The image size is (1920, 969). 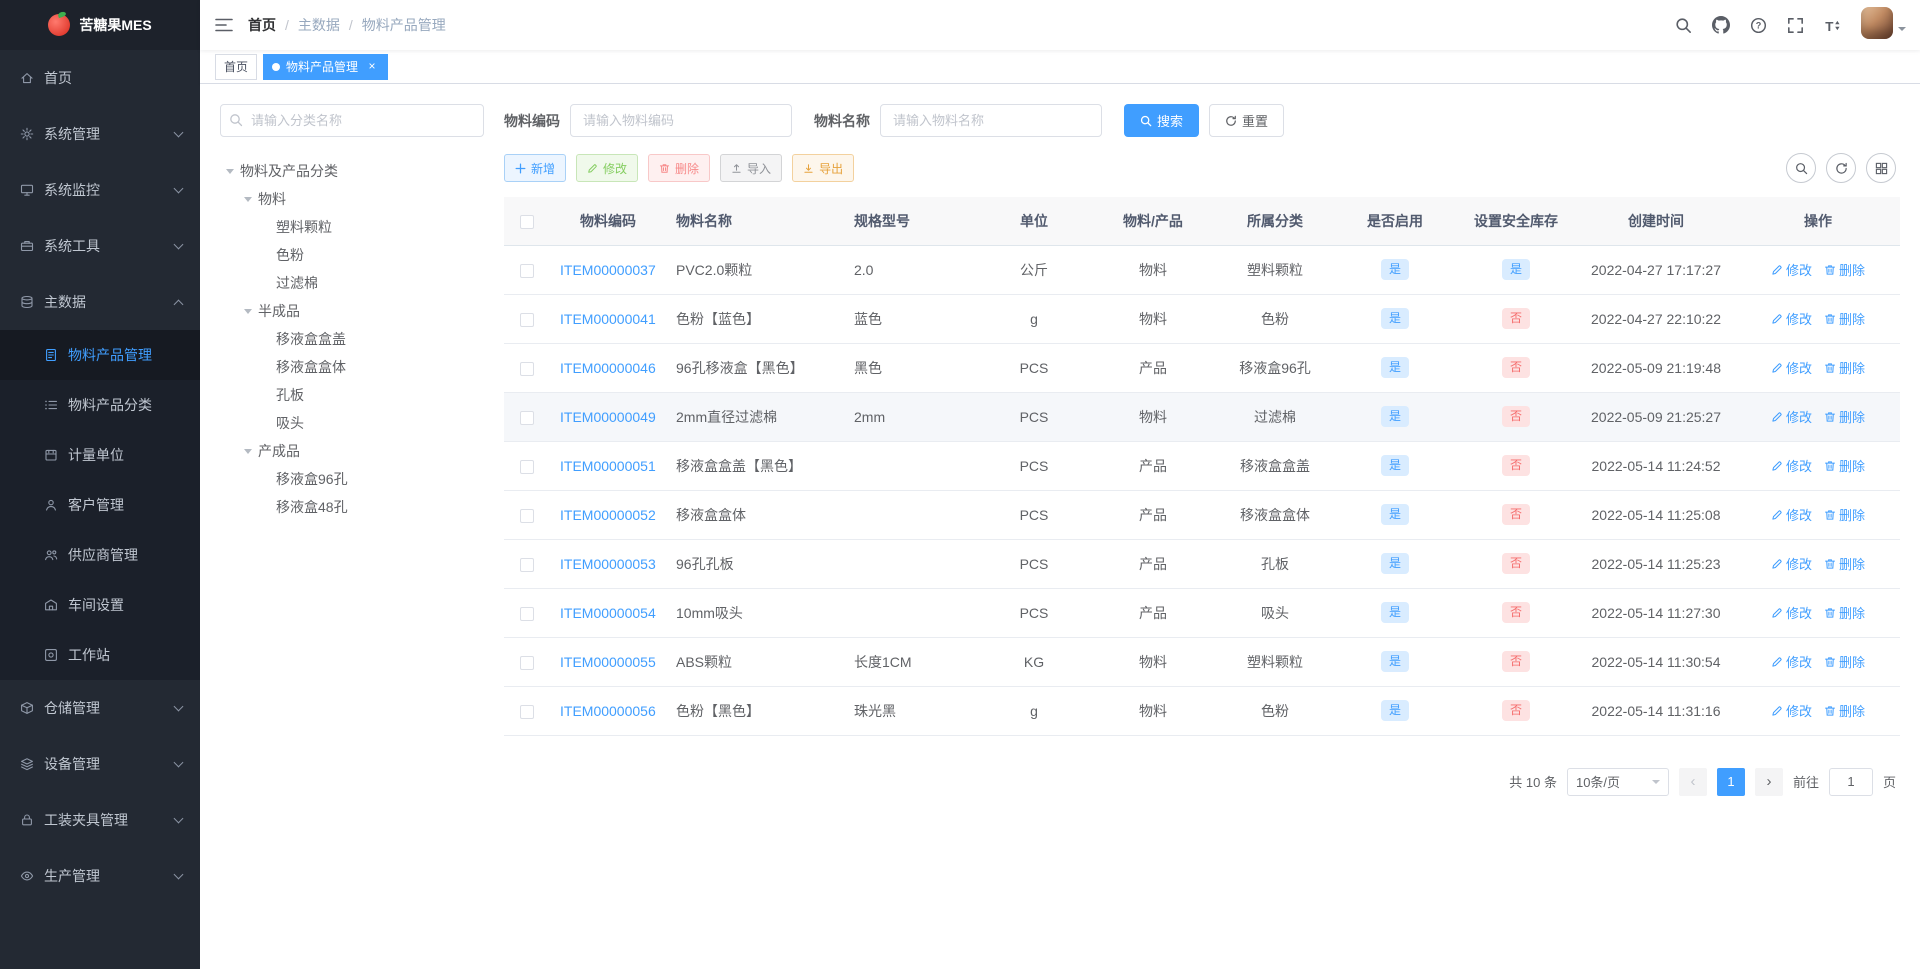 I want to click on edit-button: 修改, so click(x=607, y=168).